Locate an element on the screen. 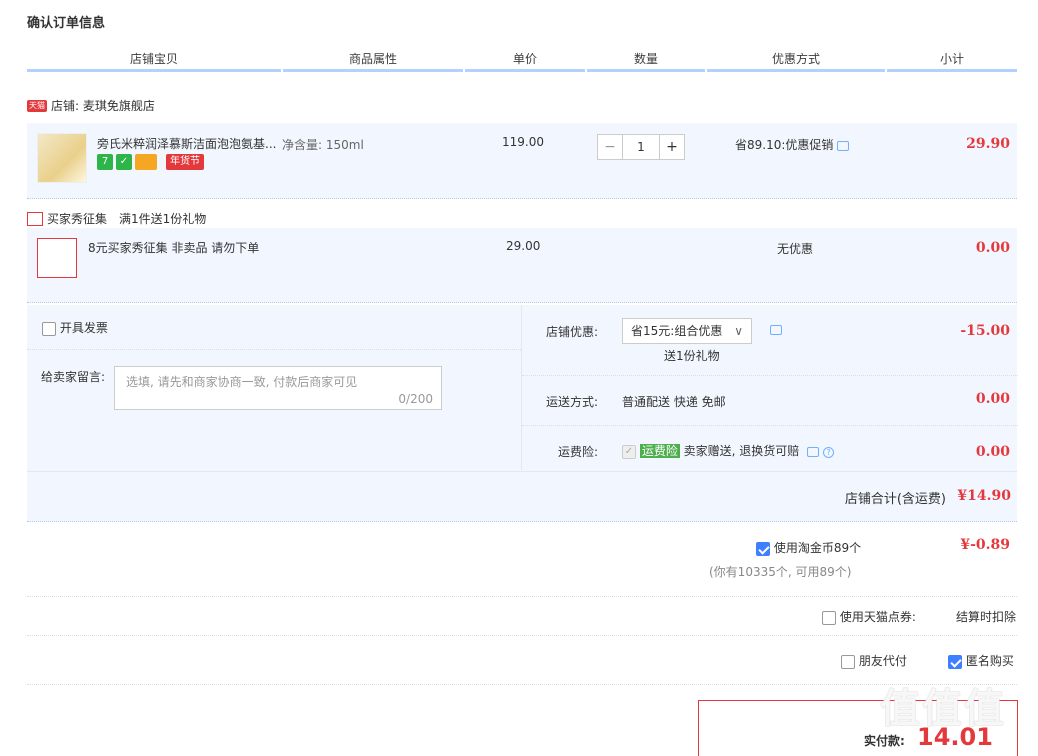 The height and width of the screenshot is (756, 1038). product-thumbnail is located at coordinates (62, 158).